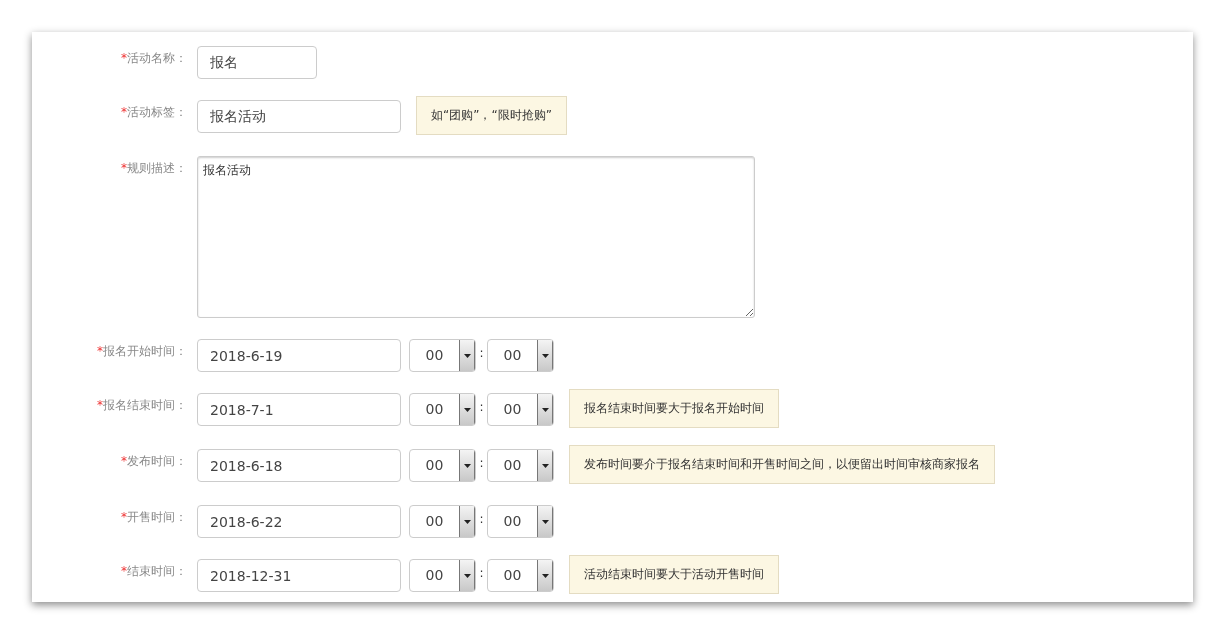  What do you see at coordinates (142, 405) in the screenshot?
I see `field-label: *报名结束时间：` at bounding box center [142, 405].